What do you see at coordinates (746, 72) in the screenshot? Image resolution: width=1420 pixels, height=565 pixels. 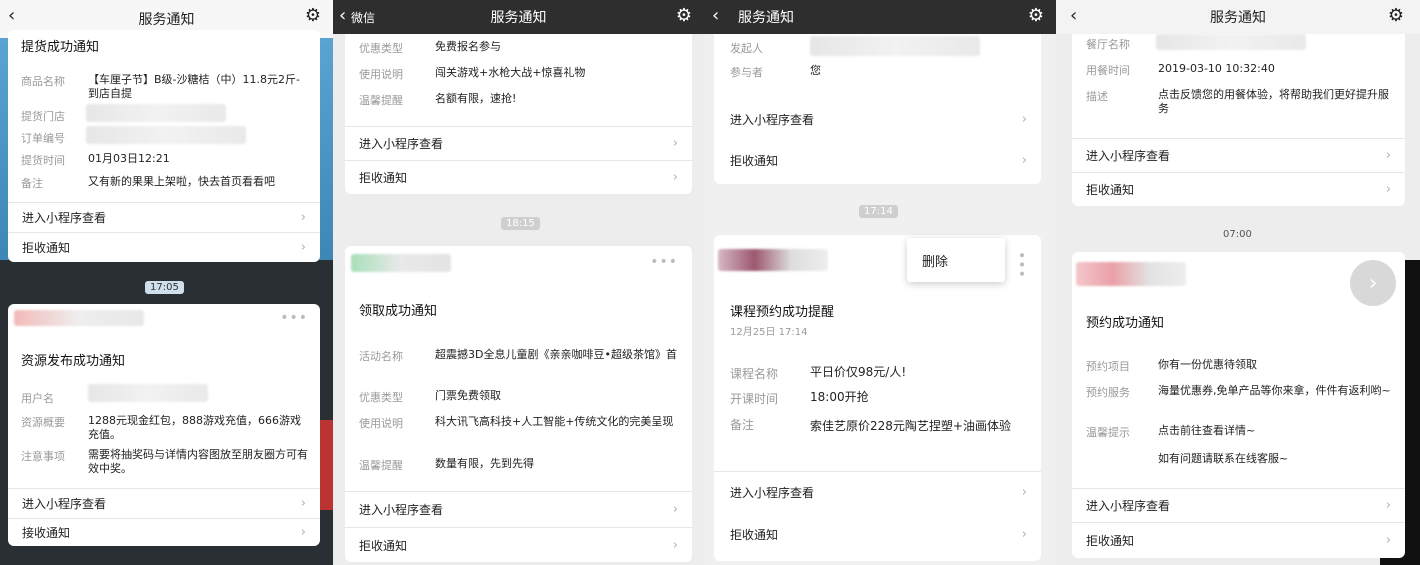 I see `field-label: 参与者` at bounding box center [746, 72].